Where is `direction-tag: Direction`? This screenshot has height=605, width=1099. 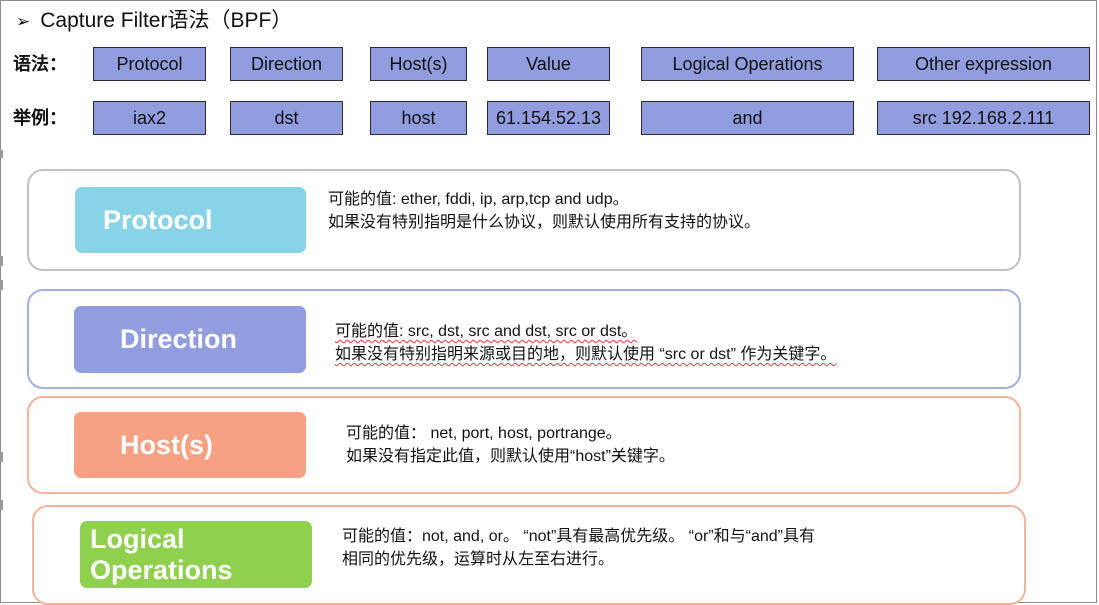
direction-tag: Direction is located at coordinates (190, 339).